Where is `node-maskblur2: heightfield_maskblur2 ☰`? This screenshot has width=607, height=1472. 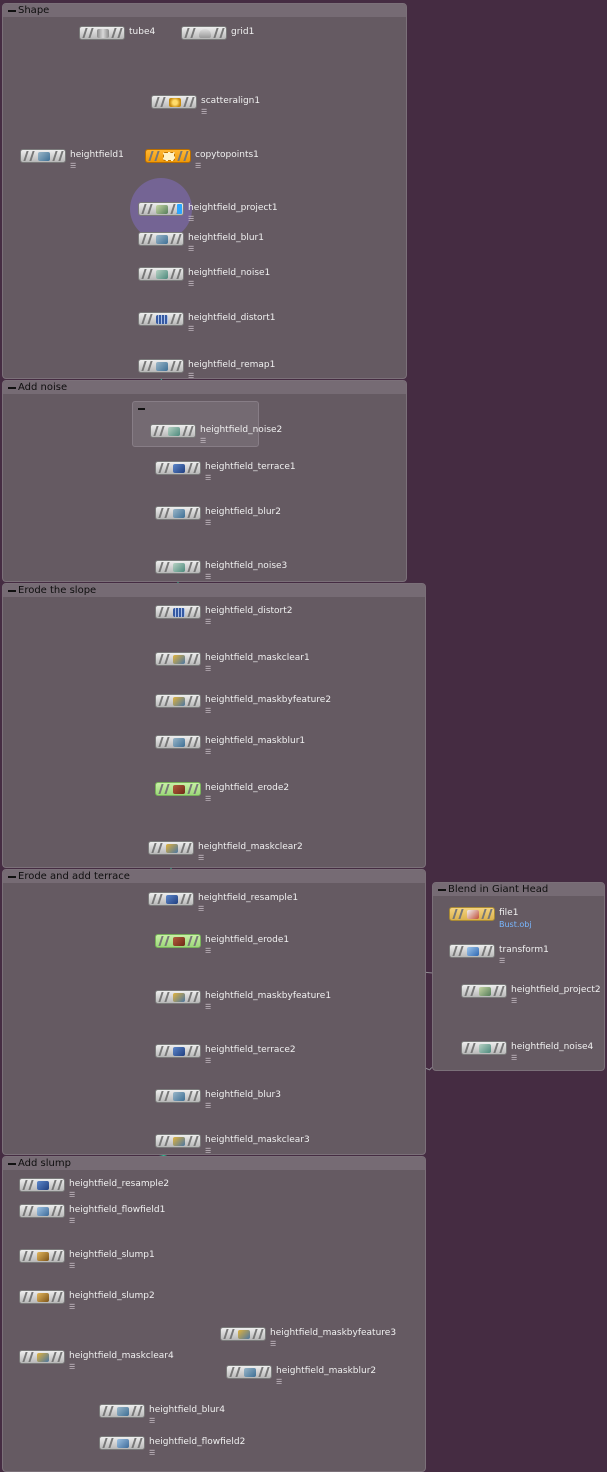 node-maskblur2: heightfield_maskblur2 ☰ is located at coordinates (329, 1375).